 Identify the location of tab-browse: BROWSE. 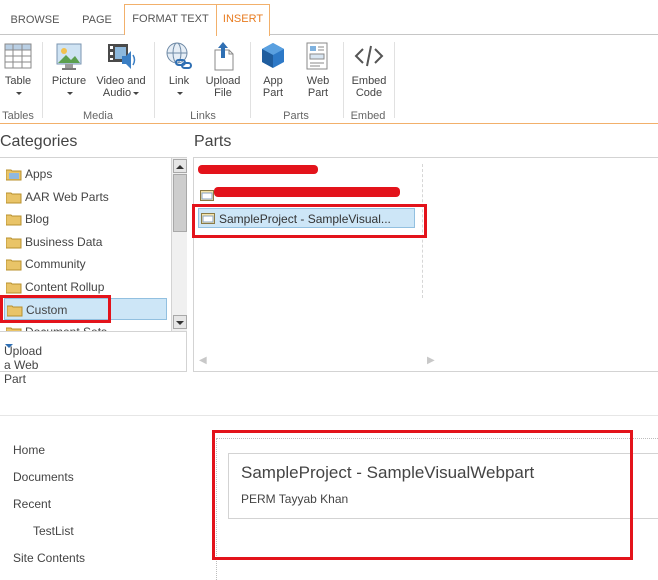
(35, 20).